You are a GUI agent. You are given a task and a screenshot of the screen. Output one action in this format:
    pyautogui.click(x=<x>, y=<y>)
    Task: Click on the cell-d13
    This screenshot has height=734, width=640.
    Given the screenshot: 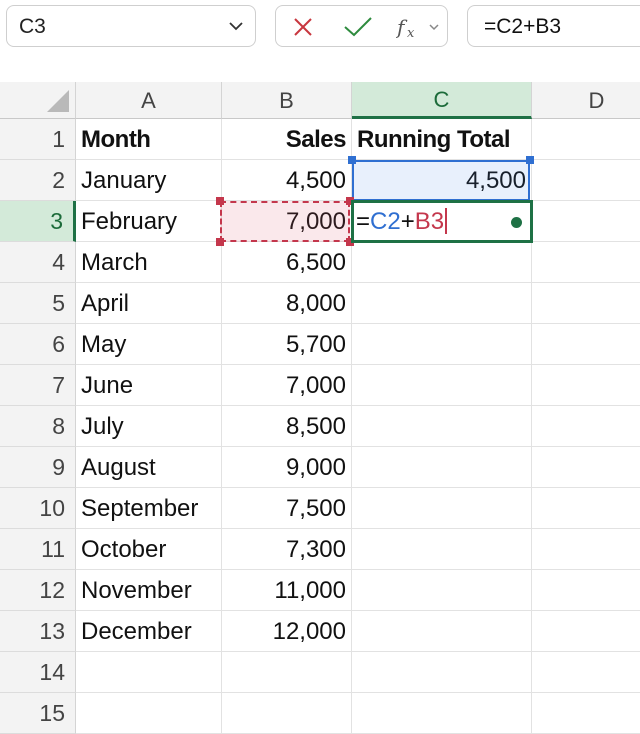 What is the action you would take?
    pyautogui.click(x=586, y=631)
    